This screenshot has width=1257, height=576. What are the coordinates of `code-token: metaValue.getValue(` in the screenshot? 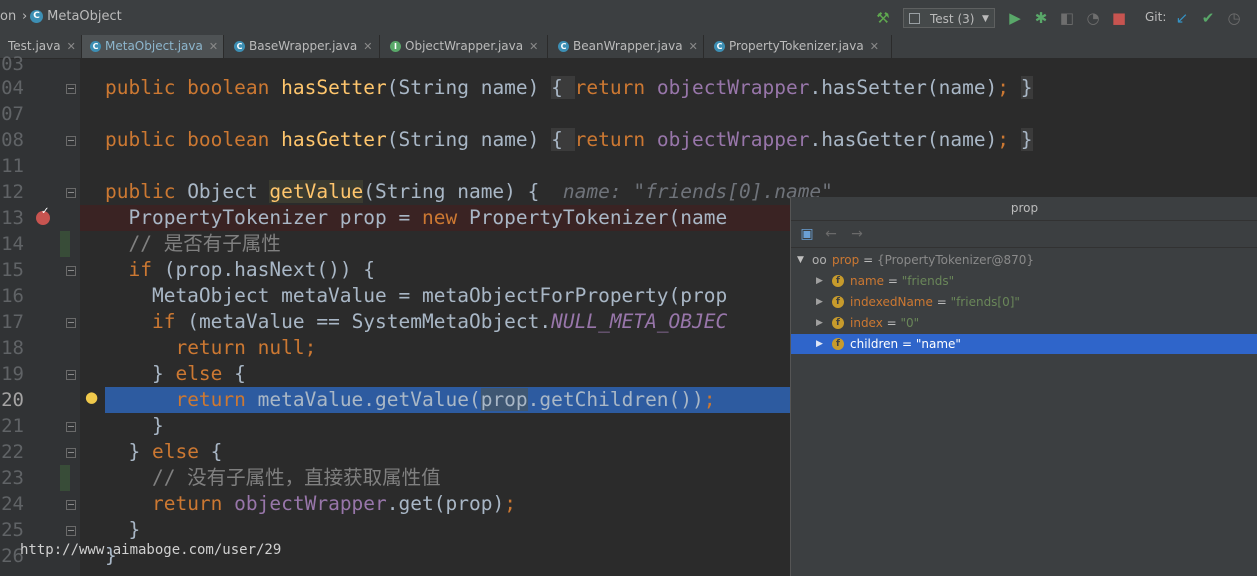 It's located at (369, 399).